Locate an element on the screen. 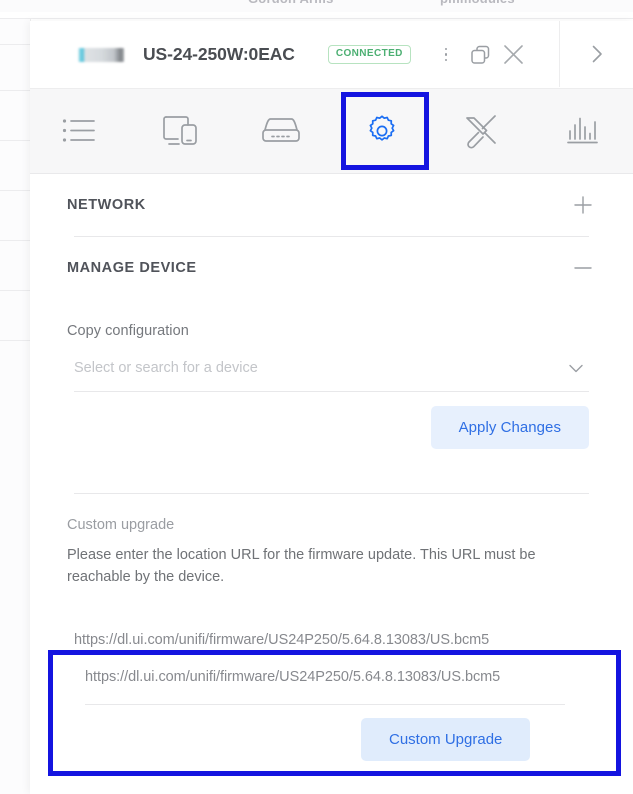  restore-window-icon is located at coordinates (480, 55).